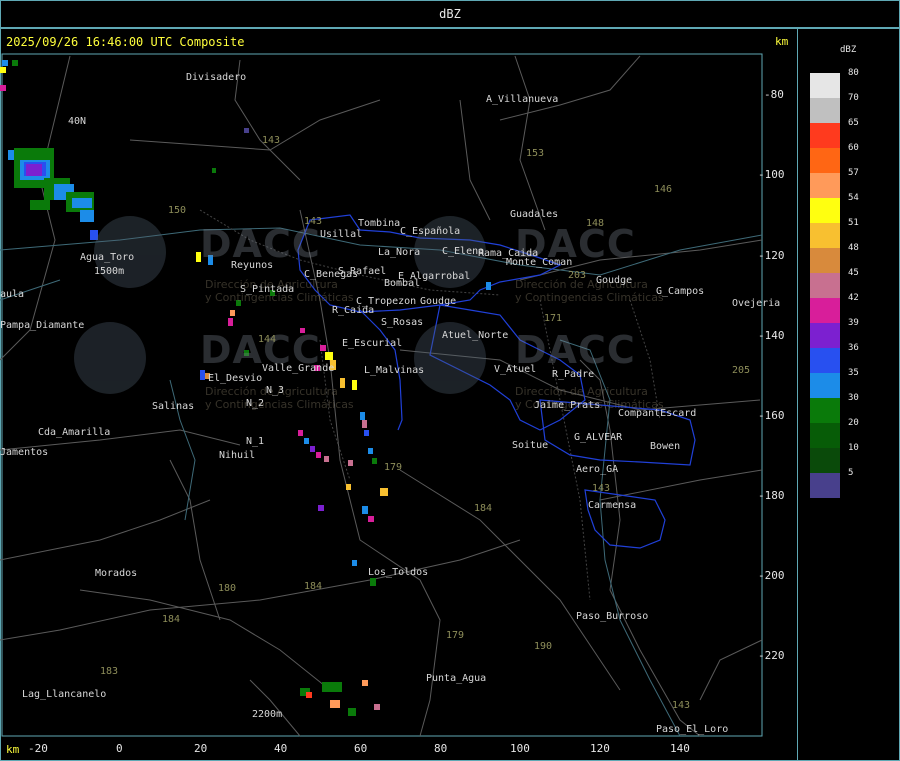 The height and width of the screenshot is (761, 900). I want to click on place-label: Tombina, so click(379, 223).